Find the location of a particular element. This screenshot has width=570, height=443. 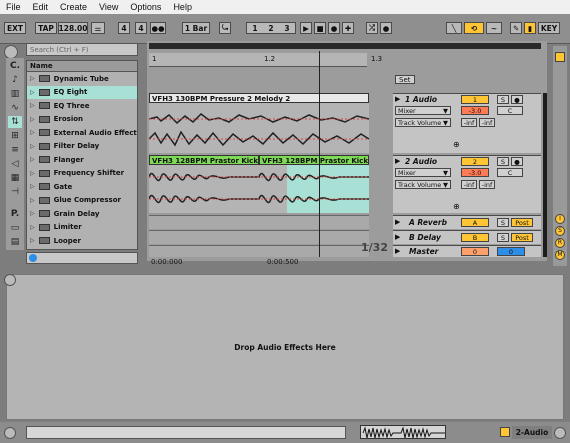

preview-icon is located at coordinates (33, 258).